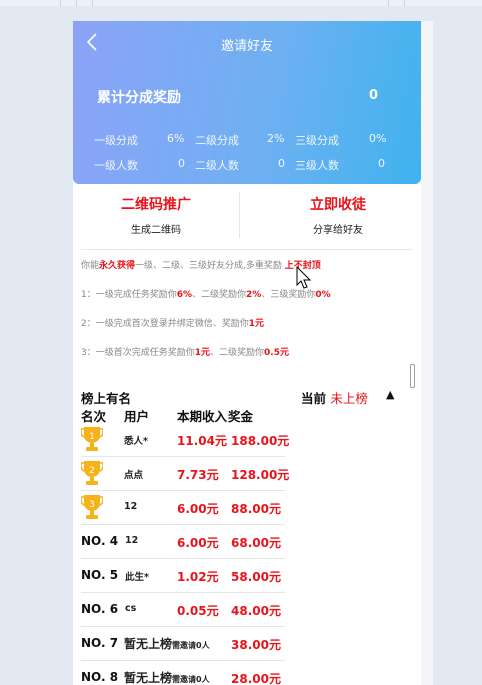 The image size is (482, 685). What do you see at coordinates (100, 643) in the screenshot?
I see `rank-number: NO. 7` at bounding box center [100, 643].